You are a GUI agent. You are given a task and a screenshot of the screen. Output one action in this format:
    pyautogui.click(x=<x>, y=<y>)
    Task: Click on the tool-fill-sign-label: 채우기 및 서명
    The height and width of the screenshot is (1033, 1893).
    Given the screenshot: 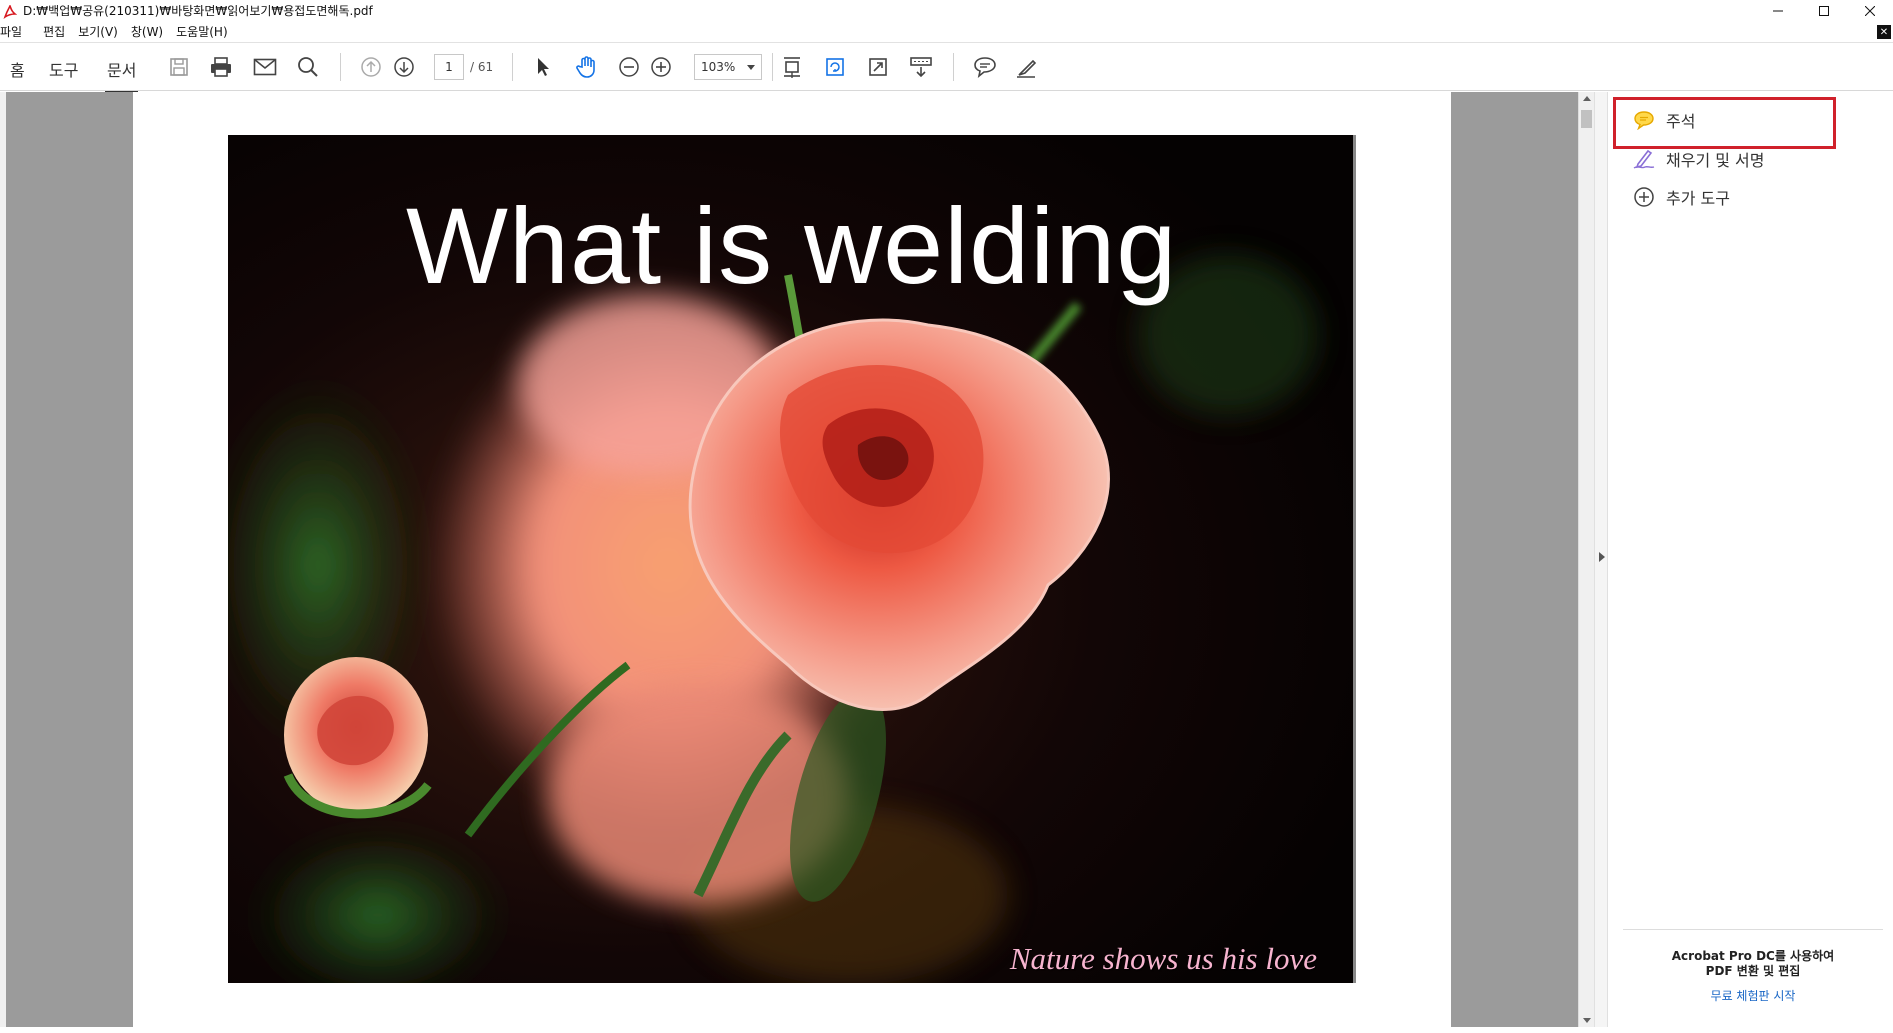 What is the action you would take?
    pyautogui.click(x=1715, y=160)
    